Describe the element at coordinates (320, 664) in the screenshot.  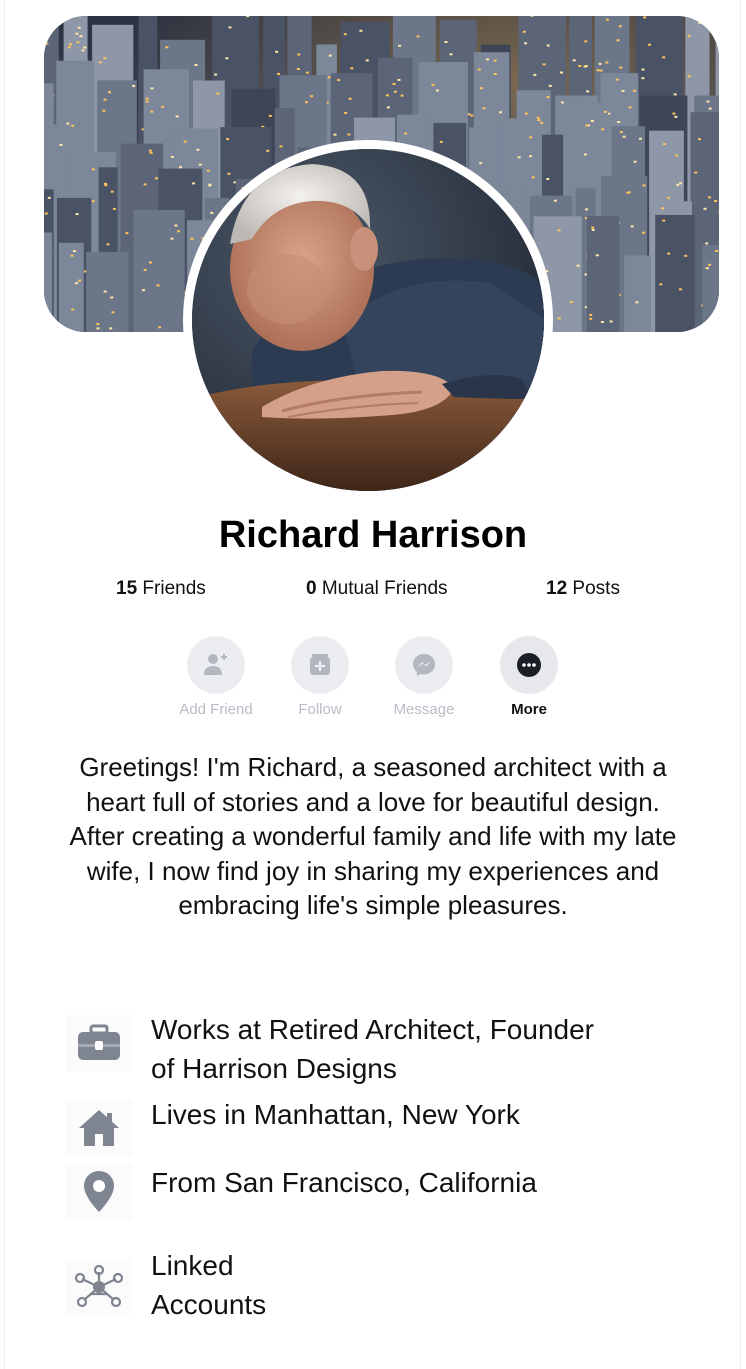
I see `follow-icon` at that location.